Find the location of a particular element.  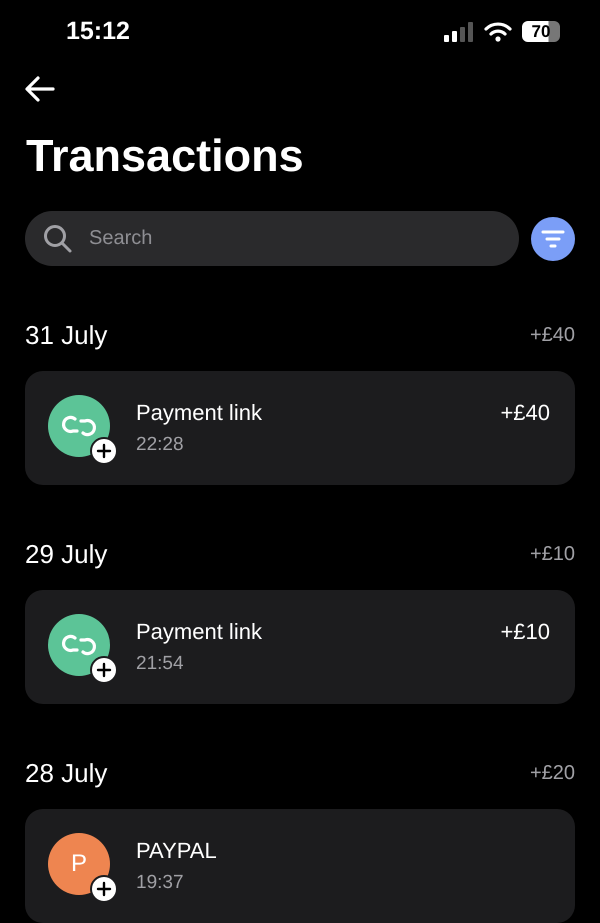

wifi-icon is located at coordinates (498, 32).